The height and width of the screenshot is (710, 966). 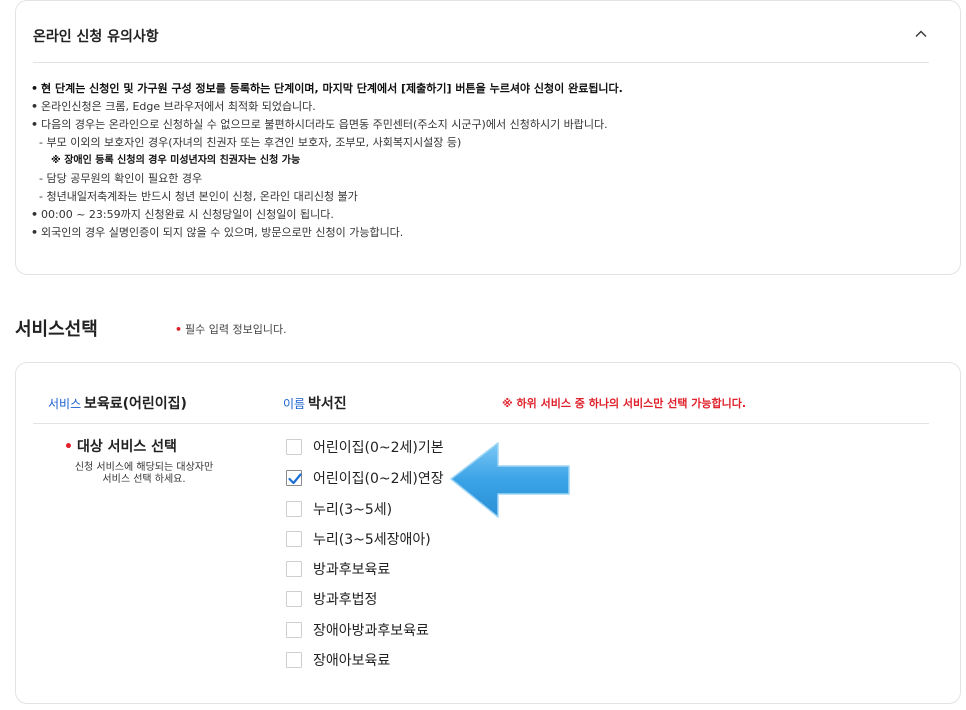 I want to click on service-option-3: 누리(3~5세장애아), so click(x=358, y=539).